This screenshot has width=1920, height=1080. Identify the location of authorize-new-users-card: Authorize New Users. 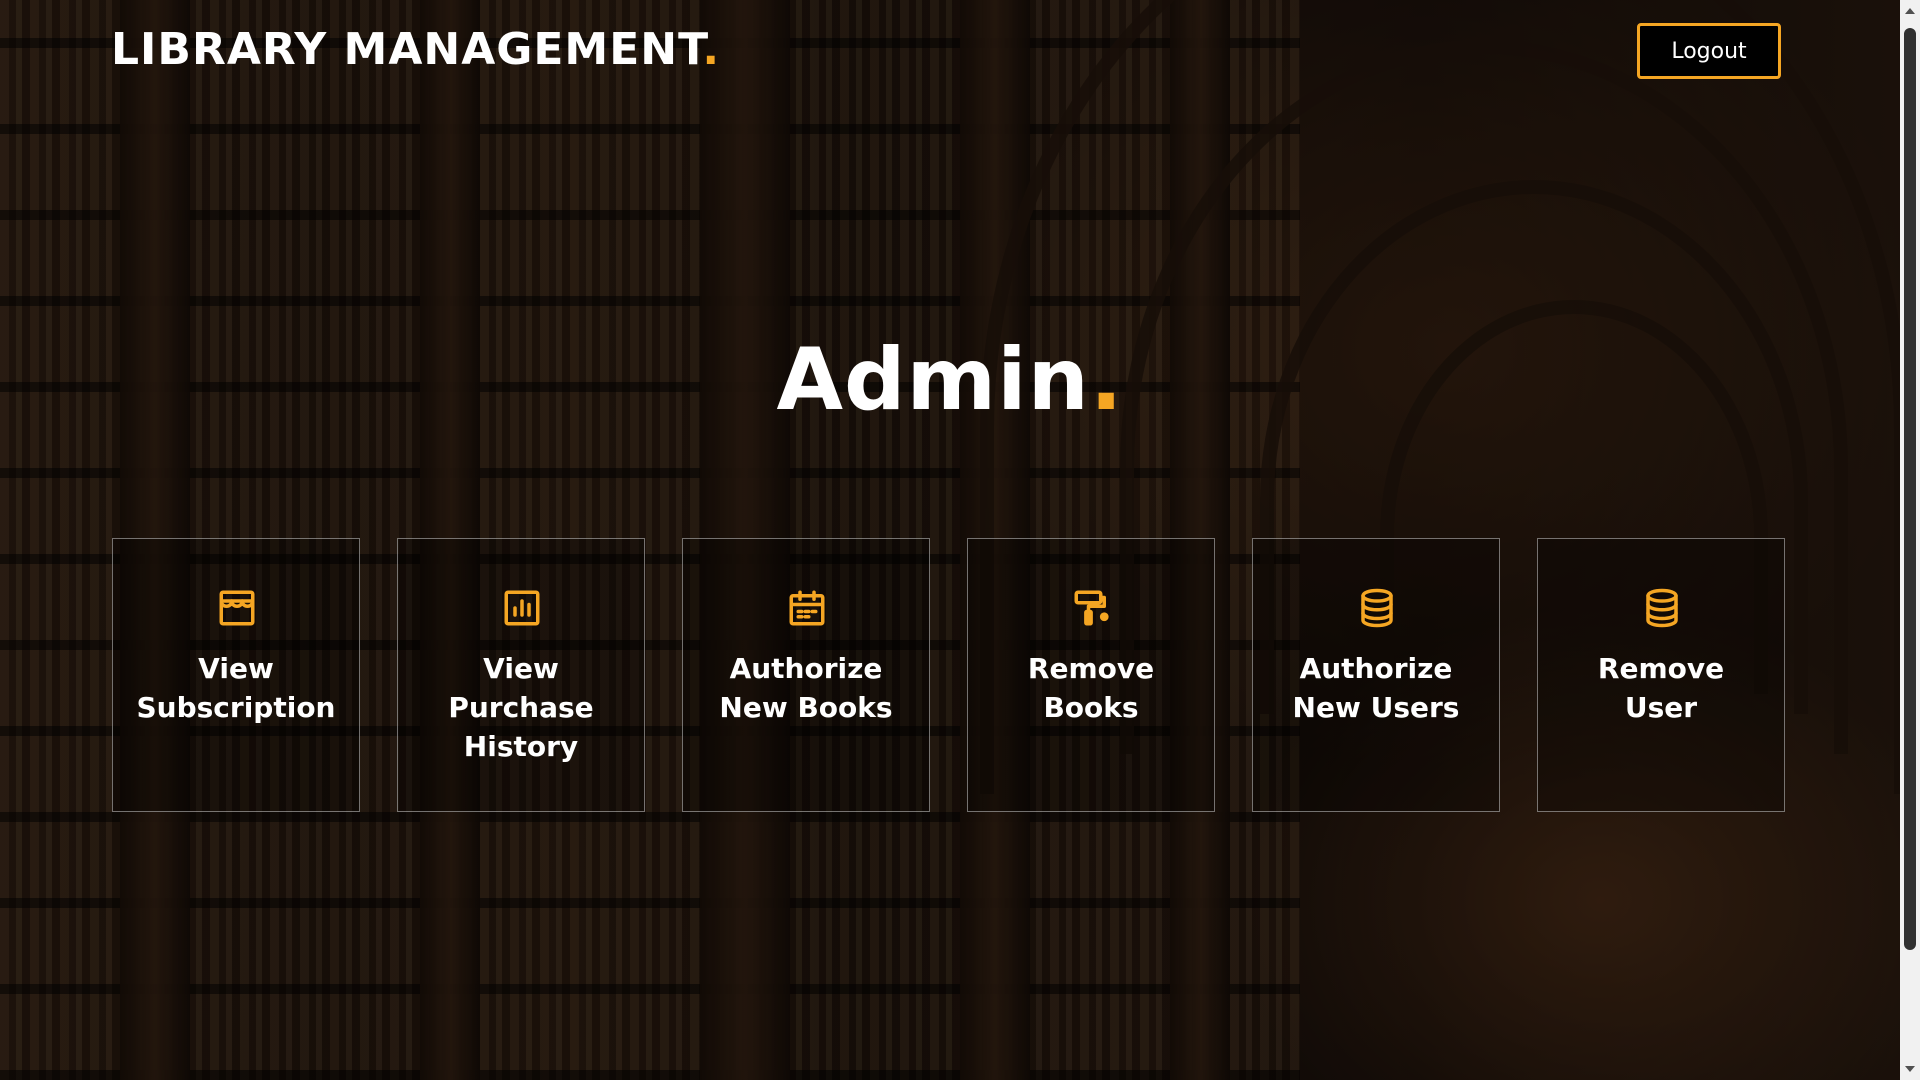
(1376, 675).